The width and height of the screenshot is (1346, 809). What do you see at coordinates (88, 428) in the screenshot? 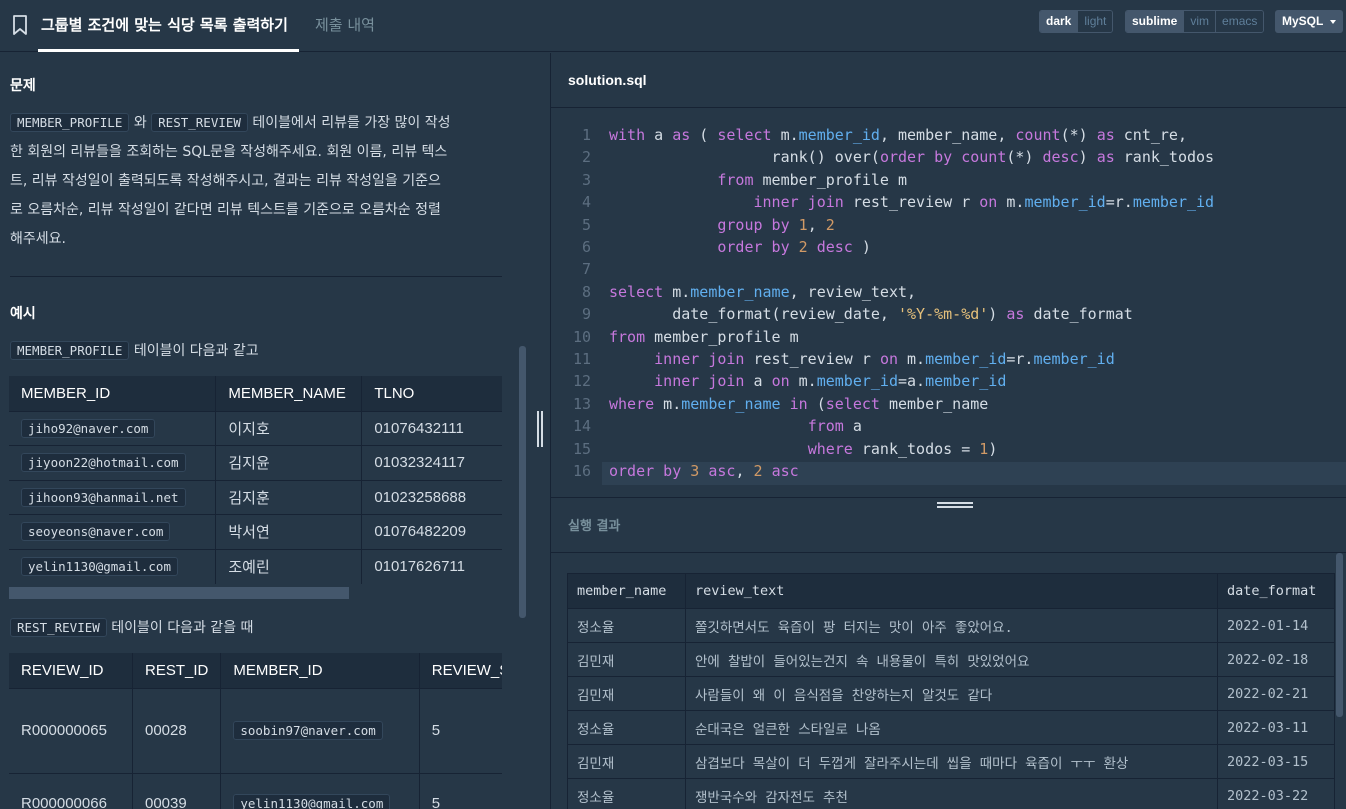
I see `member-id-cell: jiho92@naver.com` at bounding box center [88, 428].